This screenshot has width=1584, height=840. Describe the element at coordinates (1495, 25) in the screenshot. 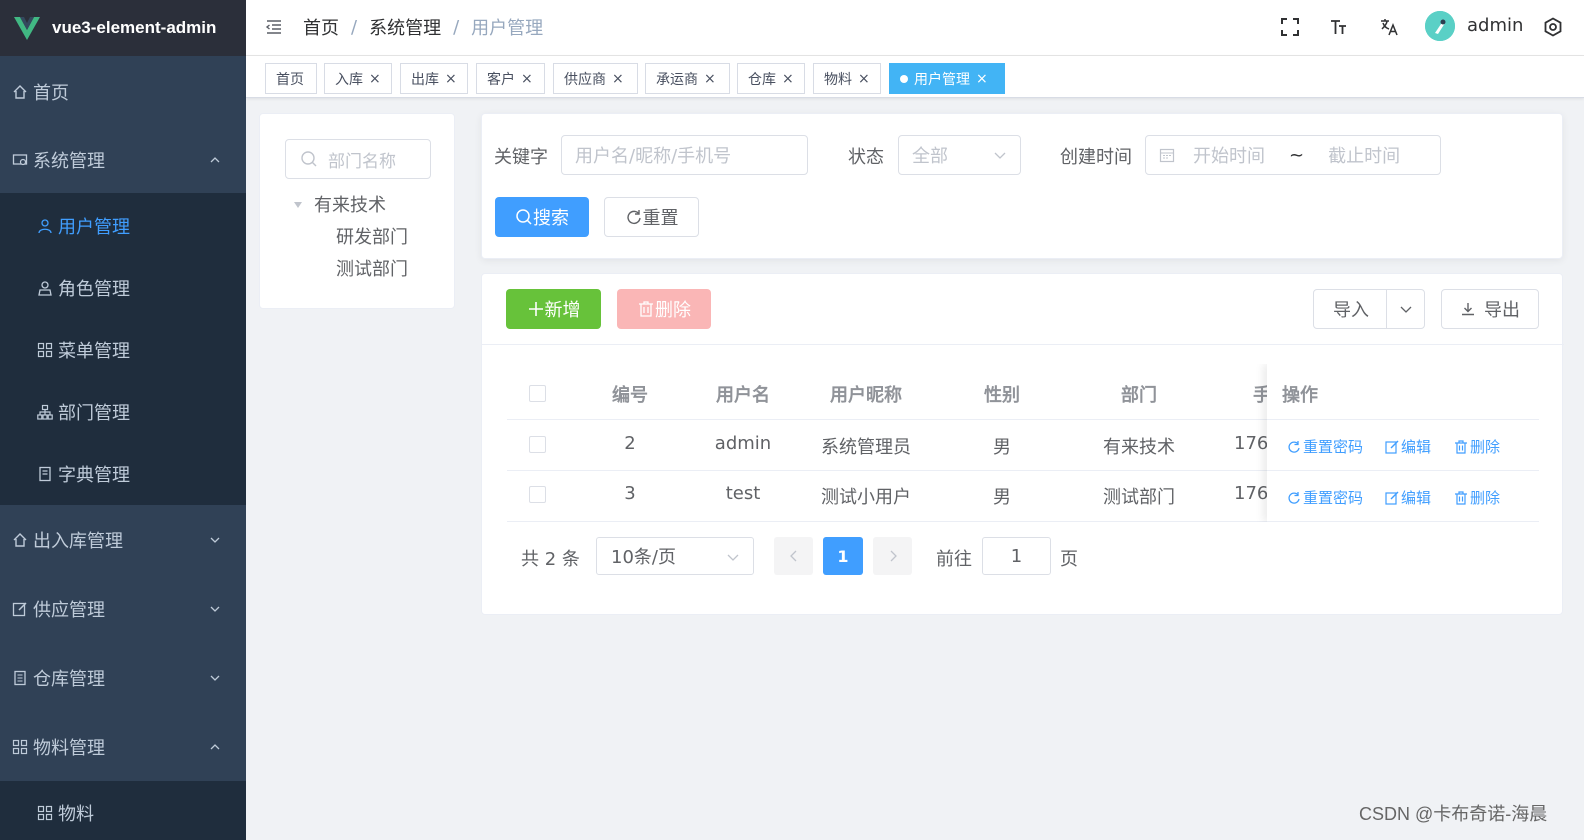

I see `username: admin` at that location.